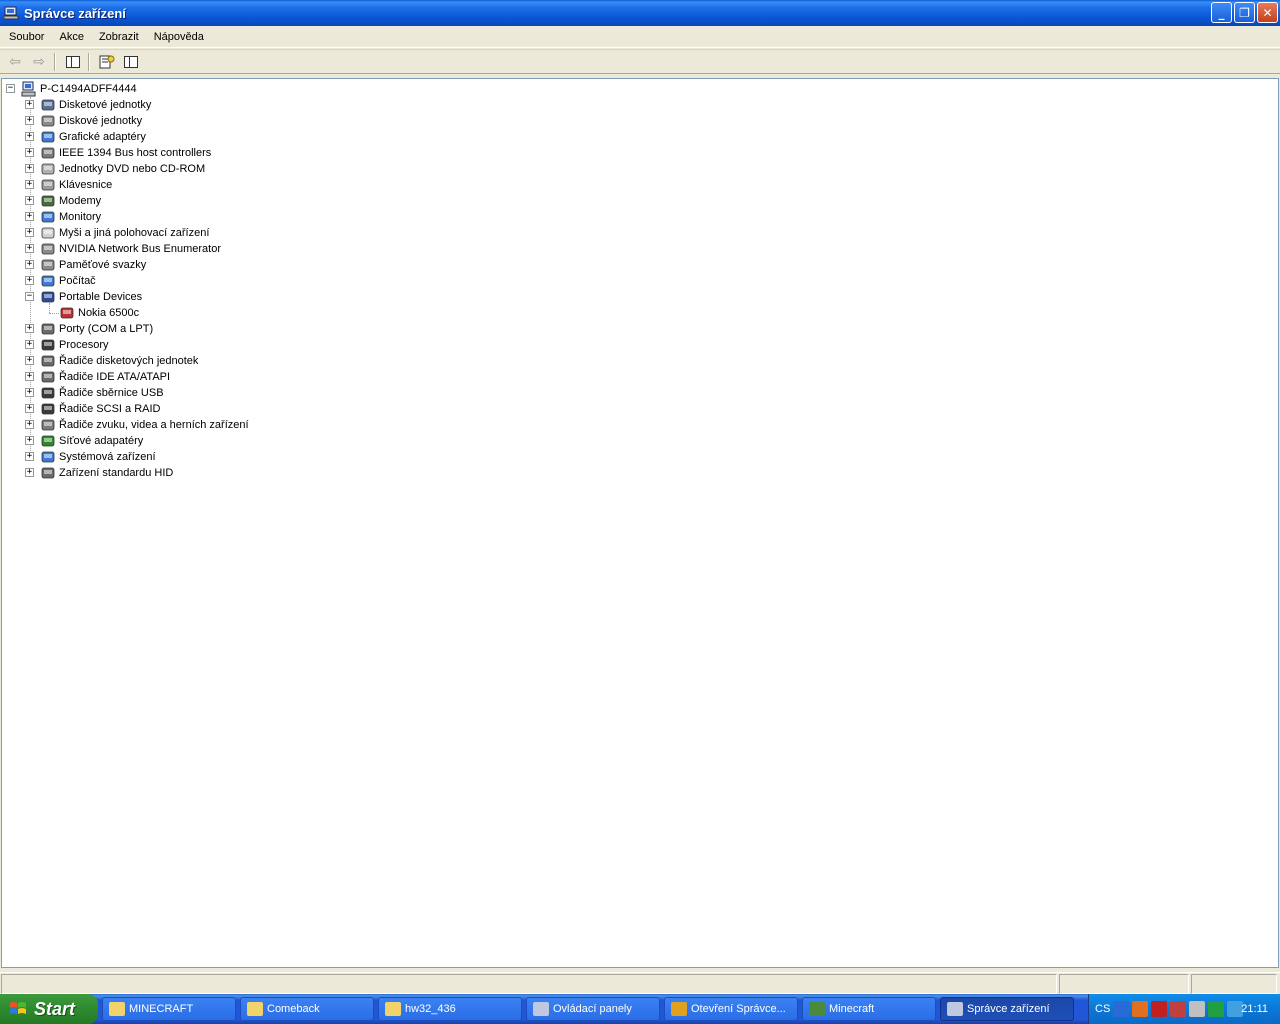 The width and height of the screenshot is (1280, 1024). I want to click on pane-icon, so click(131, 61).